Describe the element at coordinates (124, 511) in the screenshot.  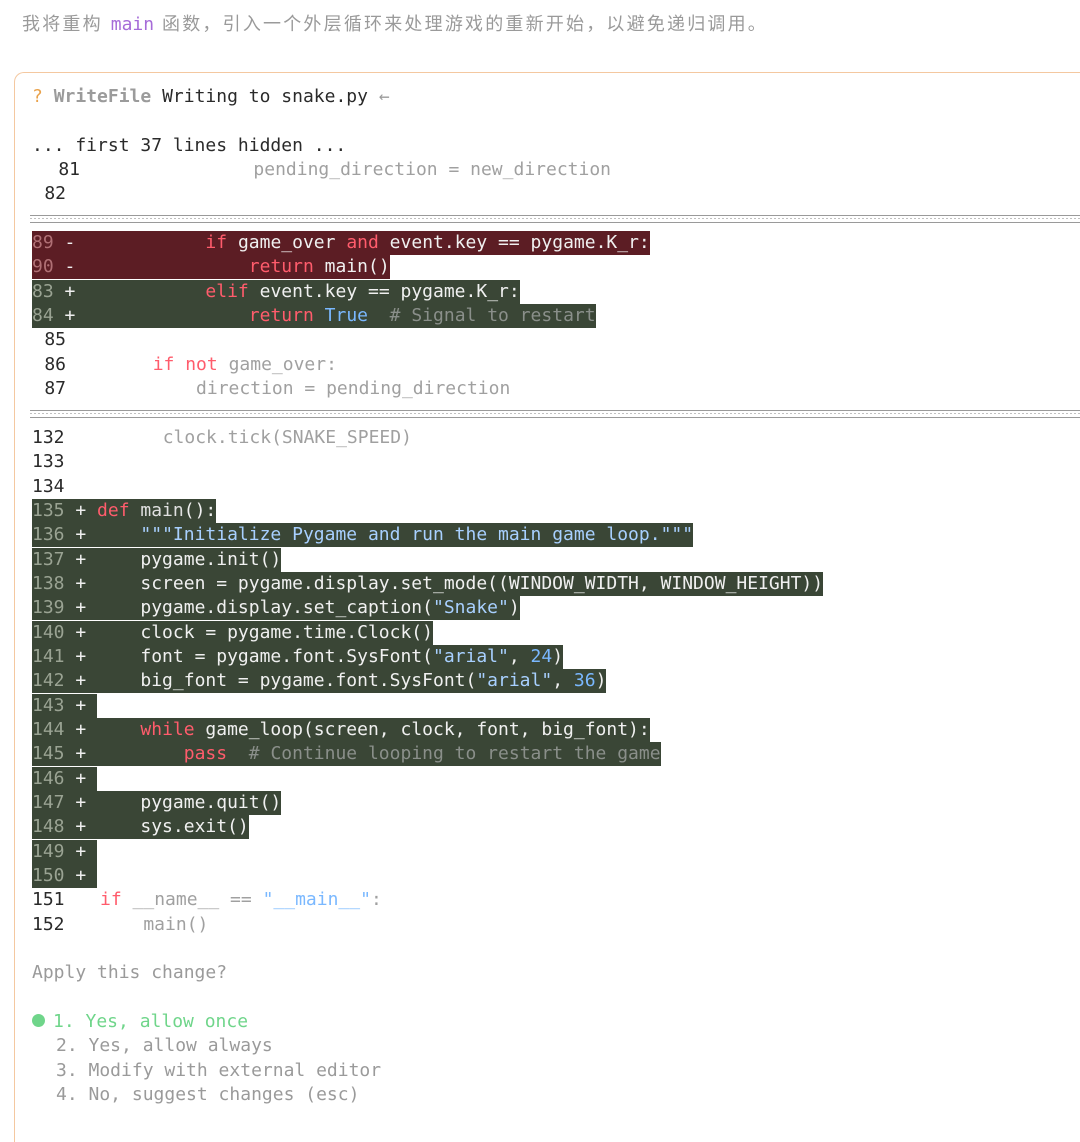
I see `added-line: 135 + def main():` at that location.